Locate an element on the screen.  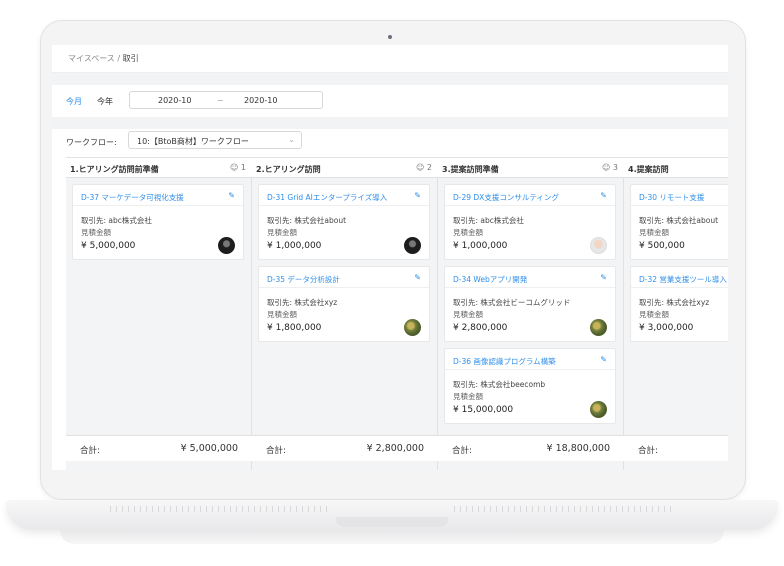
date-to: 2020-10 is located at coordinates (261, 100).